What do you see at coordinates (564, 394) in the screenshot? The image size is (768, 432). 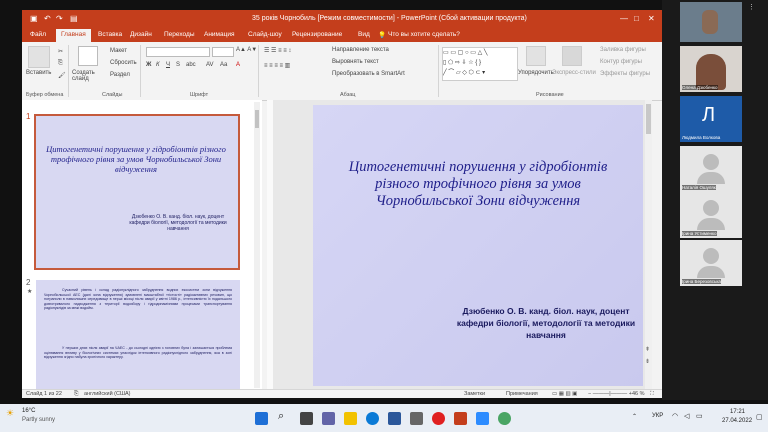 I see `view-icons: ▭ ▦ ▥ ▣` at bounding box center [564, 394].